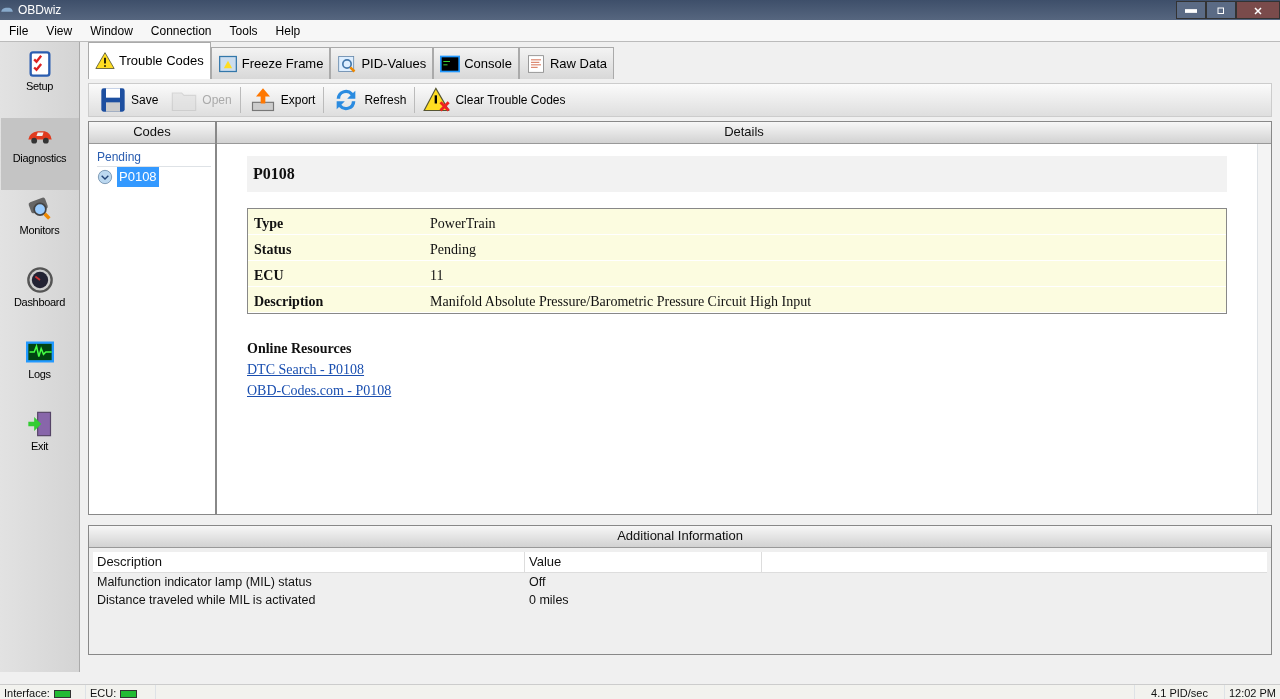  I want to click on field-value: PowerTrain, so click(463, 224).